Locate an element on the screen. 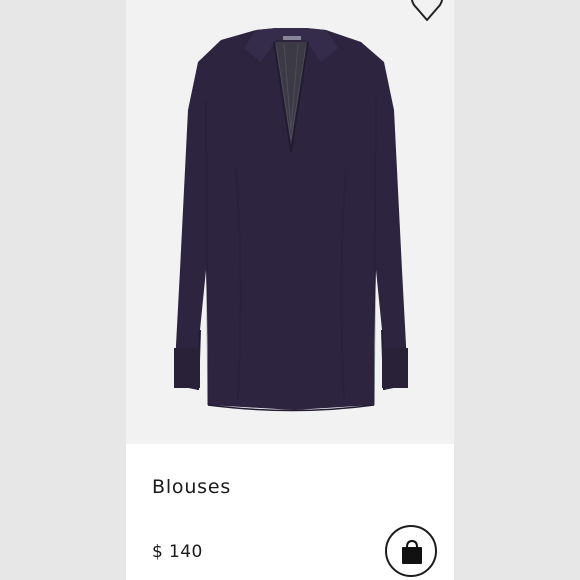  product-category: Blouses is located at coordinates (191, 487).